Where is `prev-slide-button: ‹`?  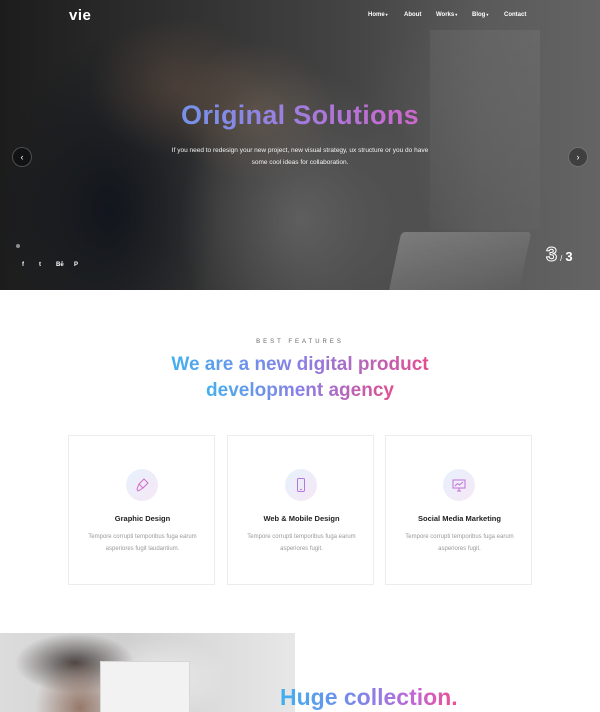 prev-slide-button: ‹ is located at coordinates (22, 157).